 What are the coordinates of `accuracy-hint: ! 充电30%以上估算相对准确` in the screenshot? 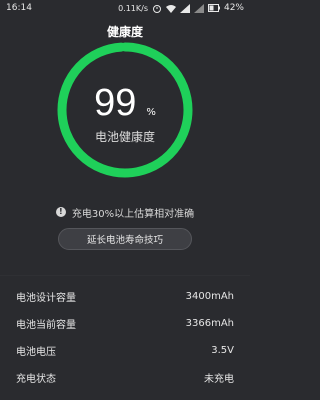 It's located at (125, 212).